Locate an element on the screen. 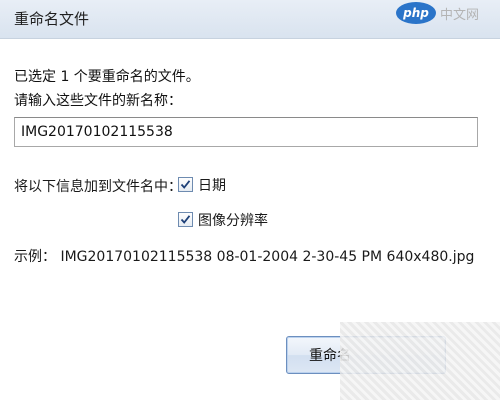  new-name-prompt: 请输入这些文件的新名称： is located at coordinates (98, 101).